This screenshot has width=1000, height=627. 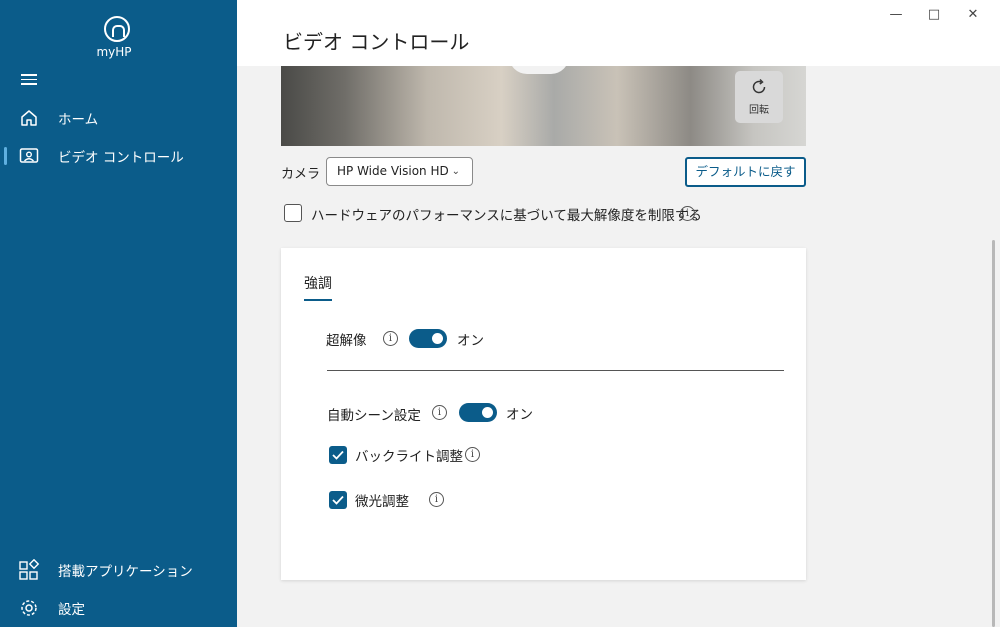 I want to click on sidebar-item-home: ホーム, so click(x=118, y=118).